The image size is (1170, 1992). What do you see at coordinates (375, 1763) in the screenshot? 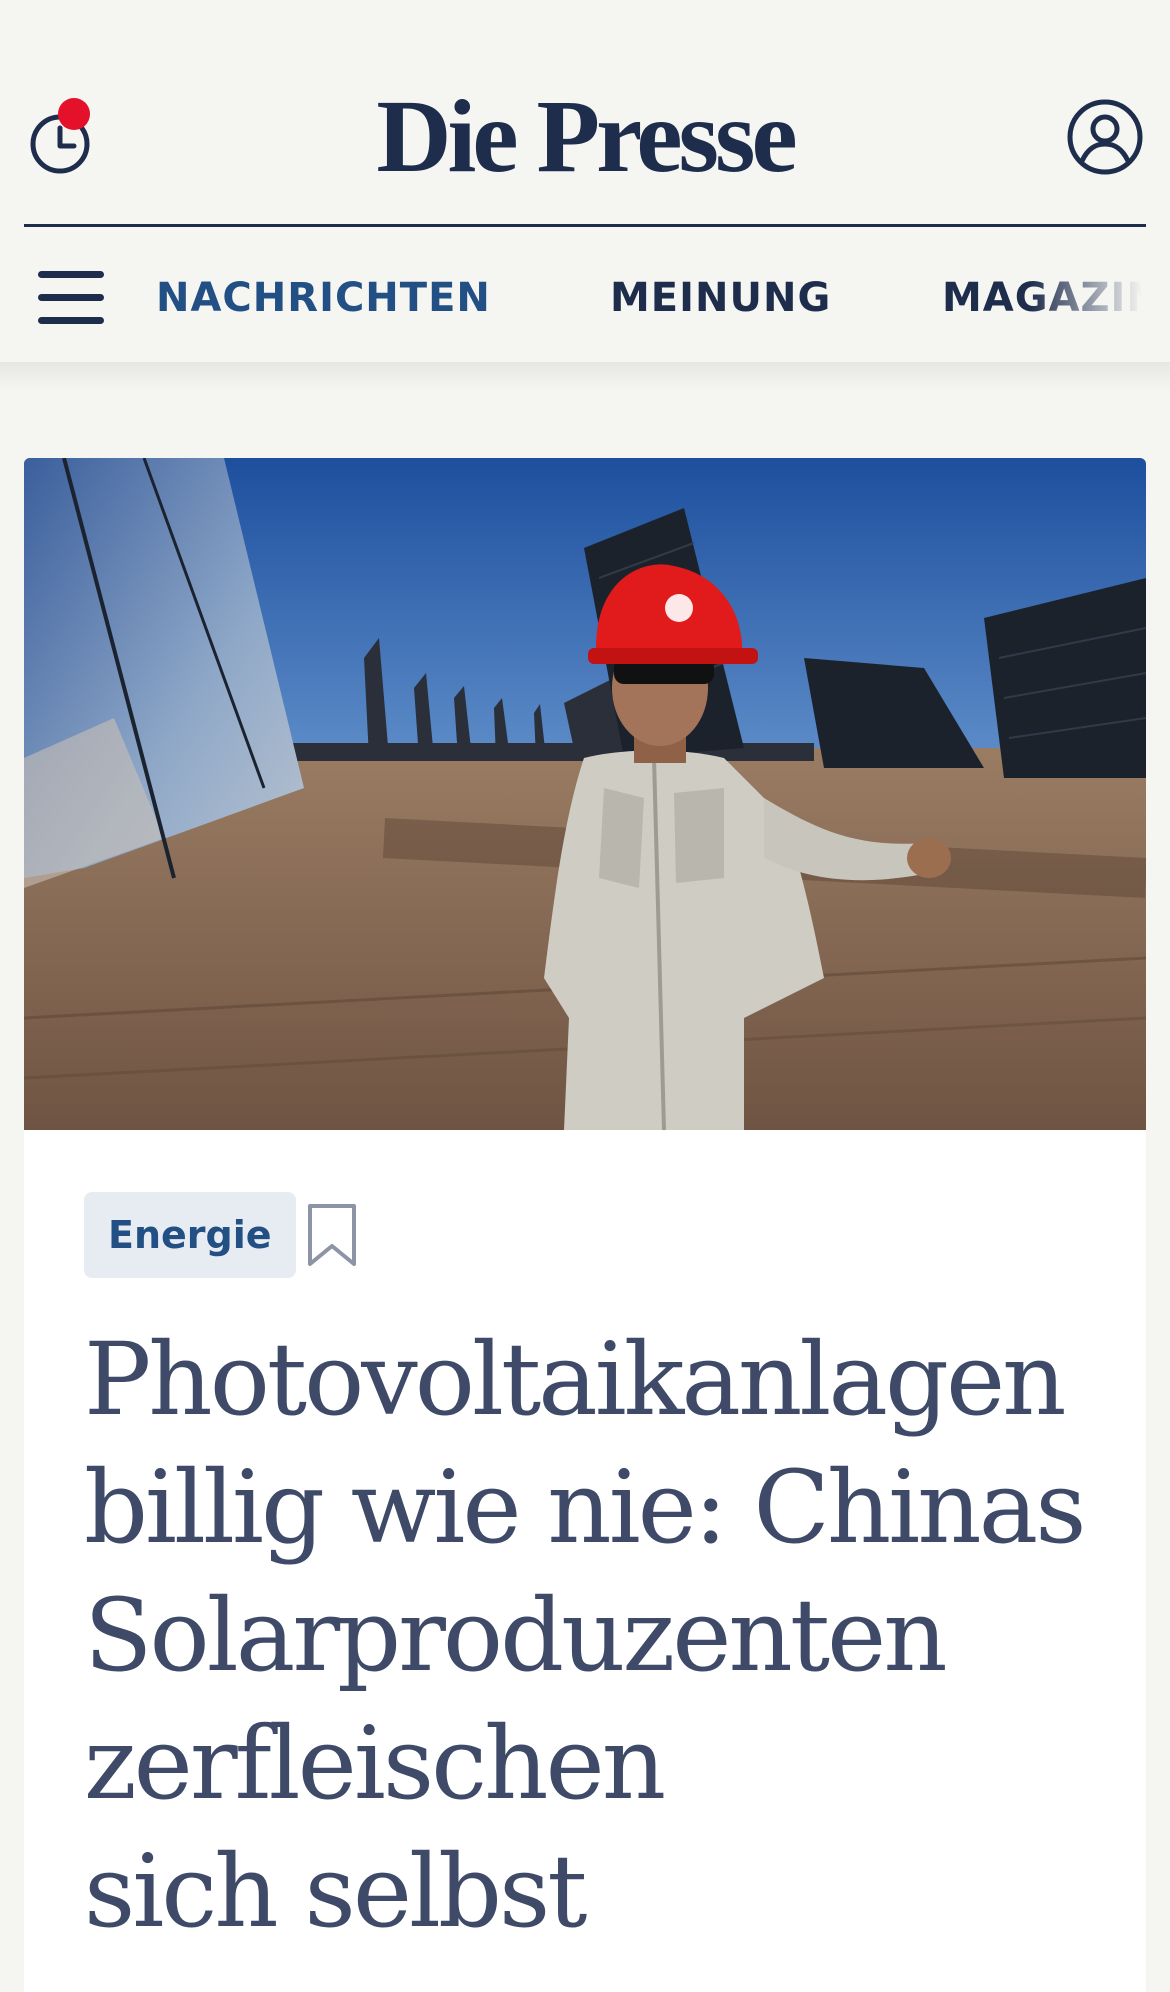
I see `headline-line: zerfleischen` at bounding box center [375, 1763].